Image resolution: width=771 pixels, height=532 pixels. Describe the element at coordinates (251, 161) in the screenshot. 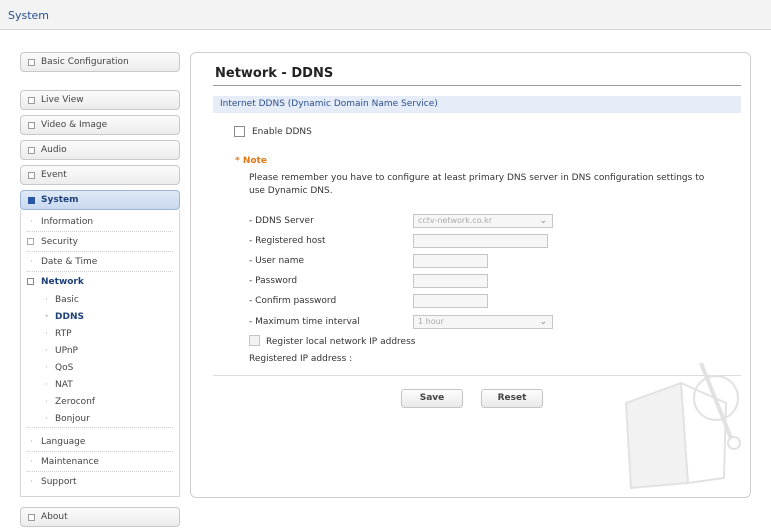

I see `note-title: * Note` at that location.